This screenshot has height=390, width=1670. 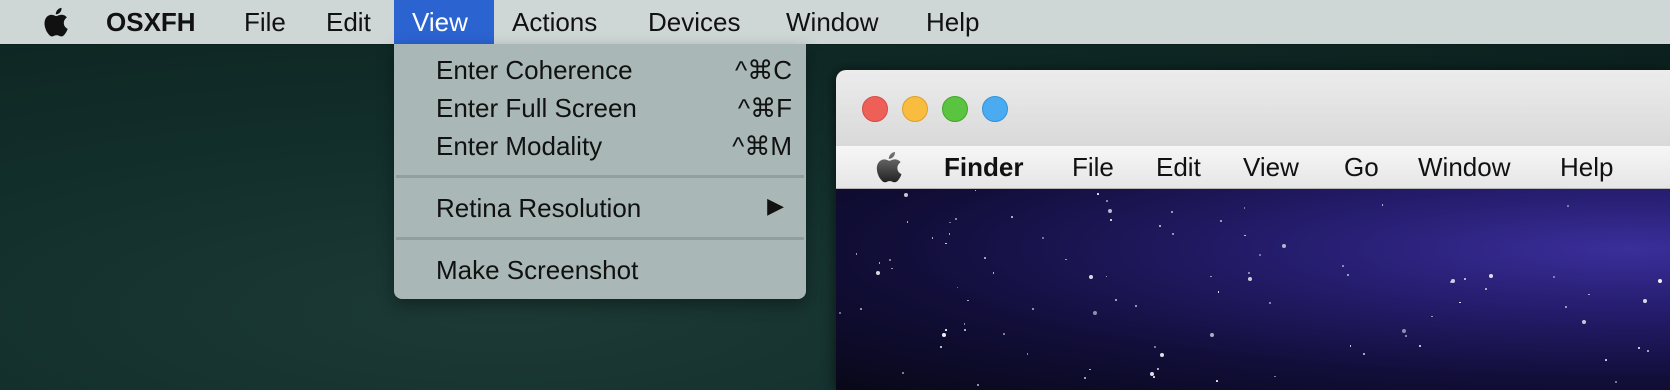 I want to click on guest-menu-app-name: Finder, so click(x=983, y=167).